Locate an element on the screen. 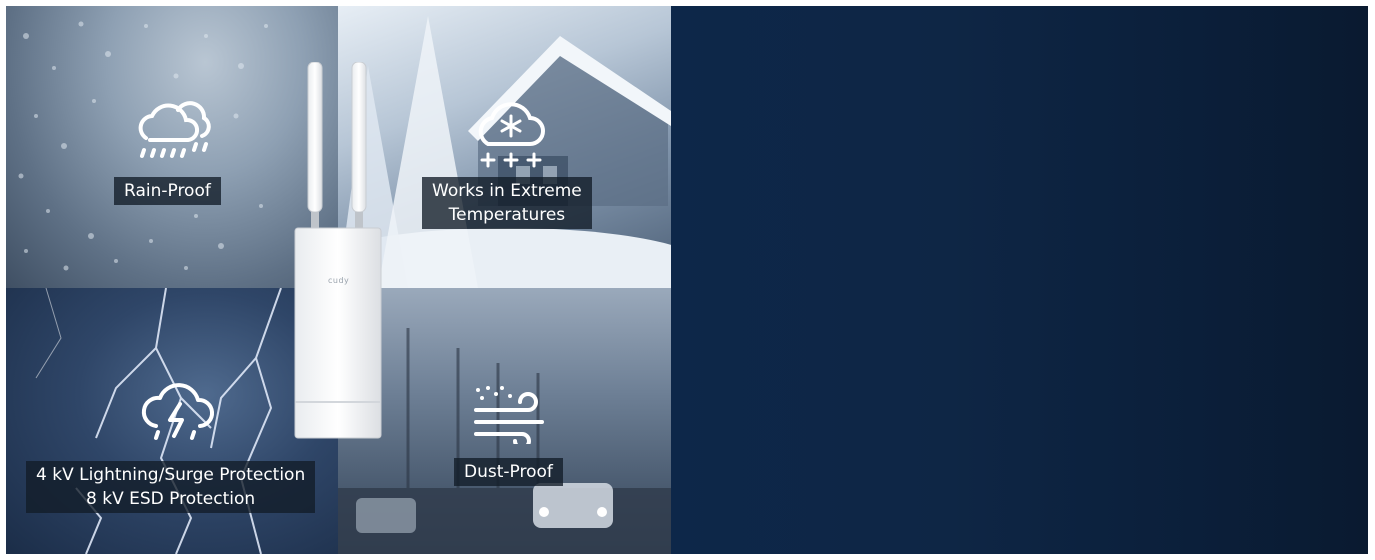  extreme-temperature-panel: Works in Extreme Temperatures is located at coordinates (504, 147).